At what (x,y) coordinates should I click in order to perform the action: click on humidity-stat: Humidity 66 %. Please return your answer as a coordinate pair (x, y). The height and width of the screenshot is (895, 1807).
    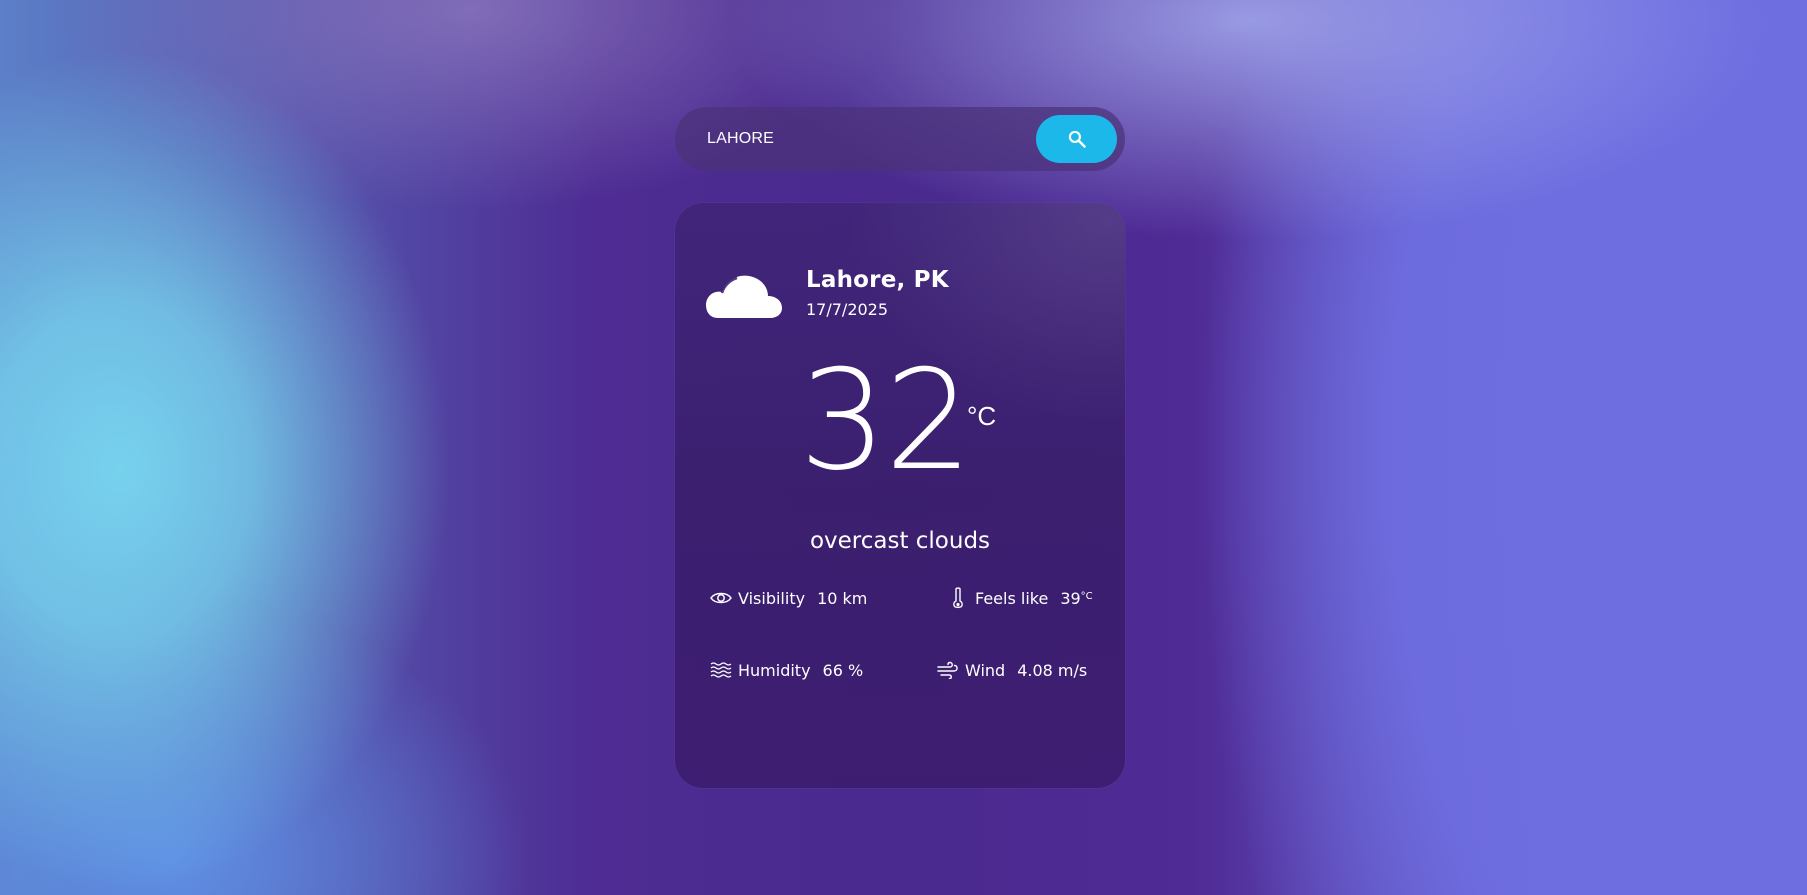
    Looking at the image, I should click on (786, 670).